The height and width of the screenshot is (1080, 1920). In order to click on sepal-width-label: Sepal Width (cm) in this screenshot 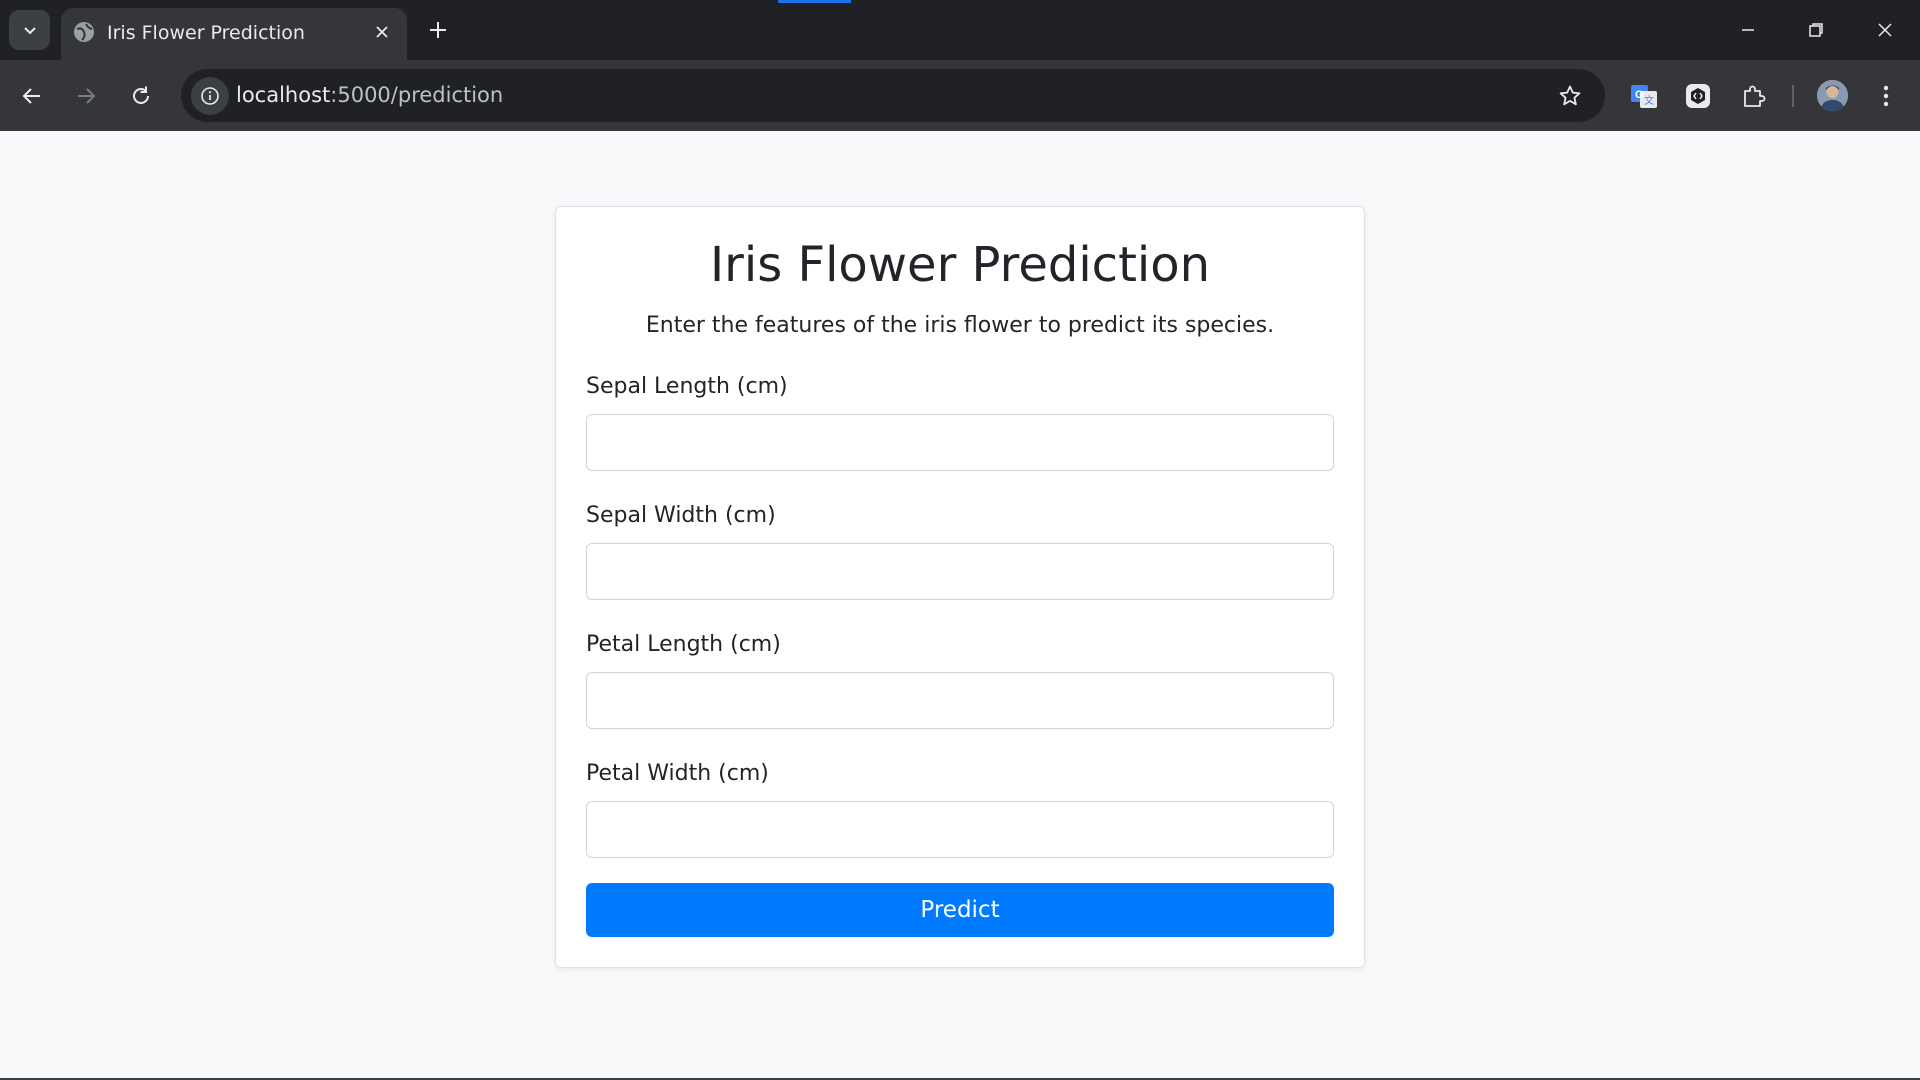, I will do `click(681, 515)`.